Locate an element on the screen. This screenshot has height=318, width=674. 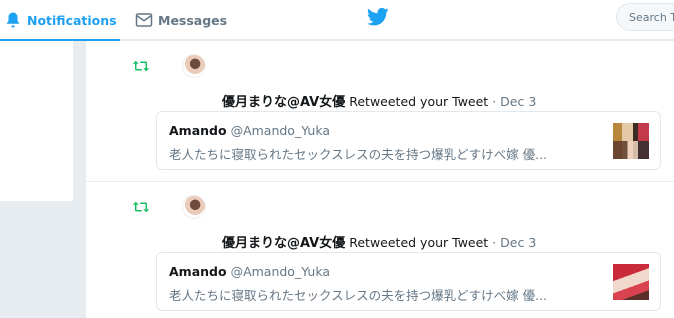
bell-icon is located at coordinates (13, 20).